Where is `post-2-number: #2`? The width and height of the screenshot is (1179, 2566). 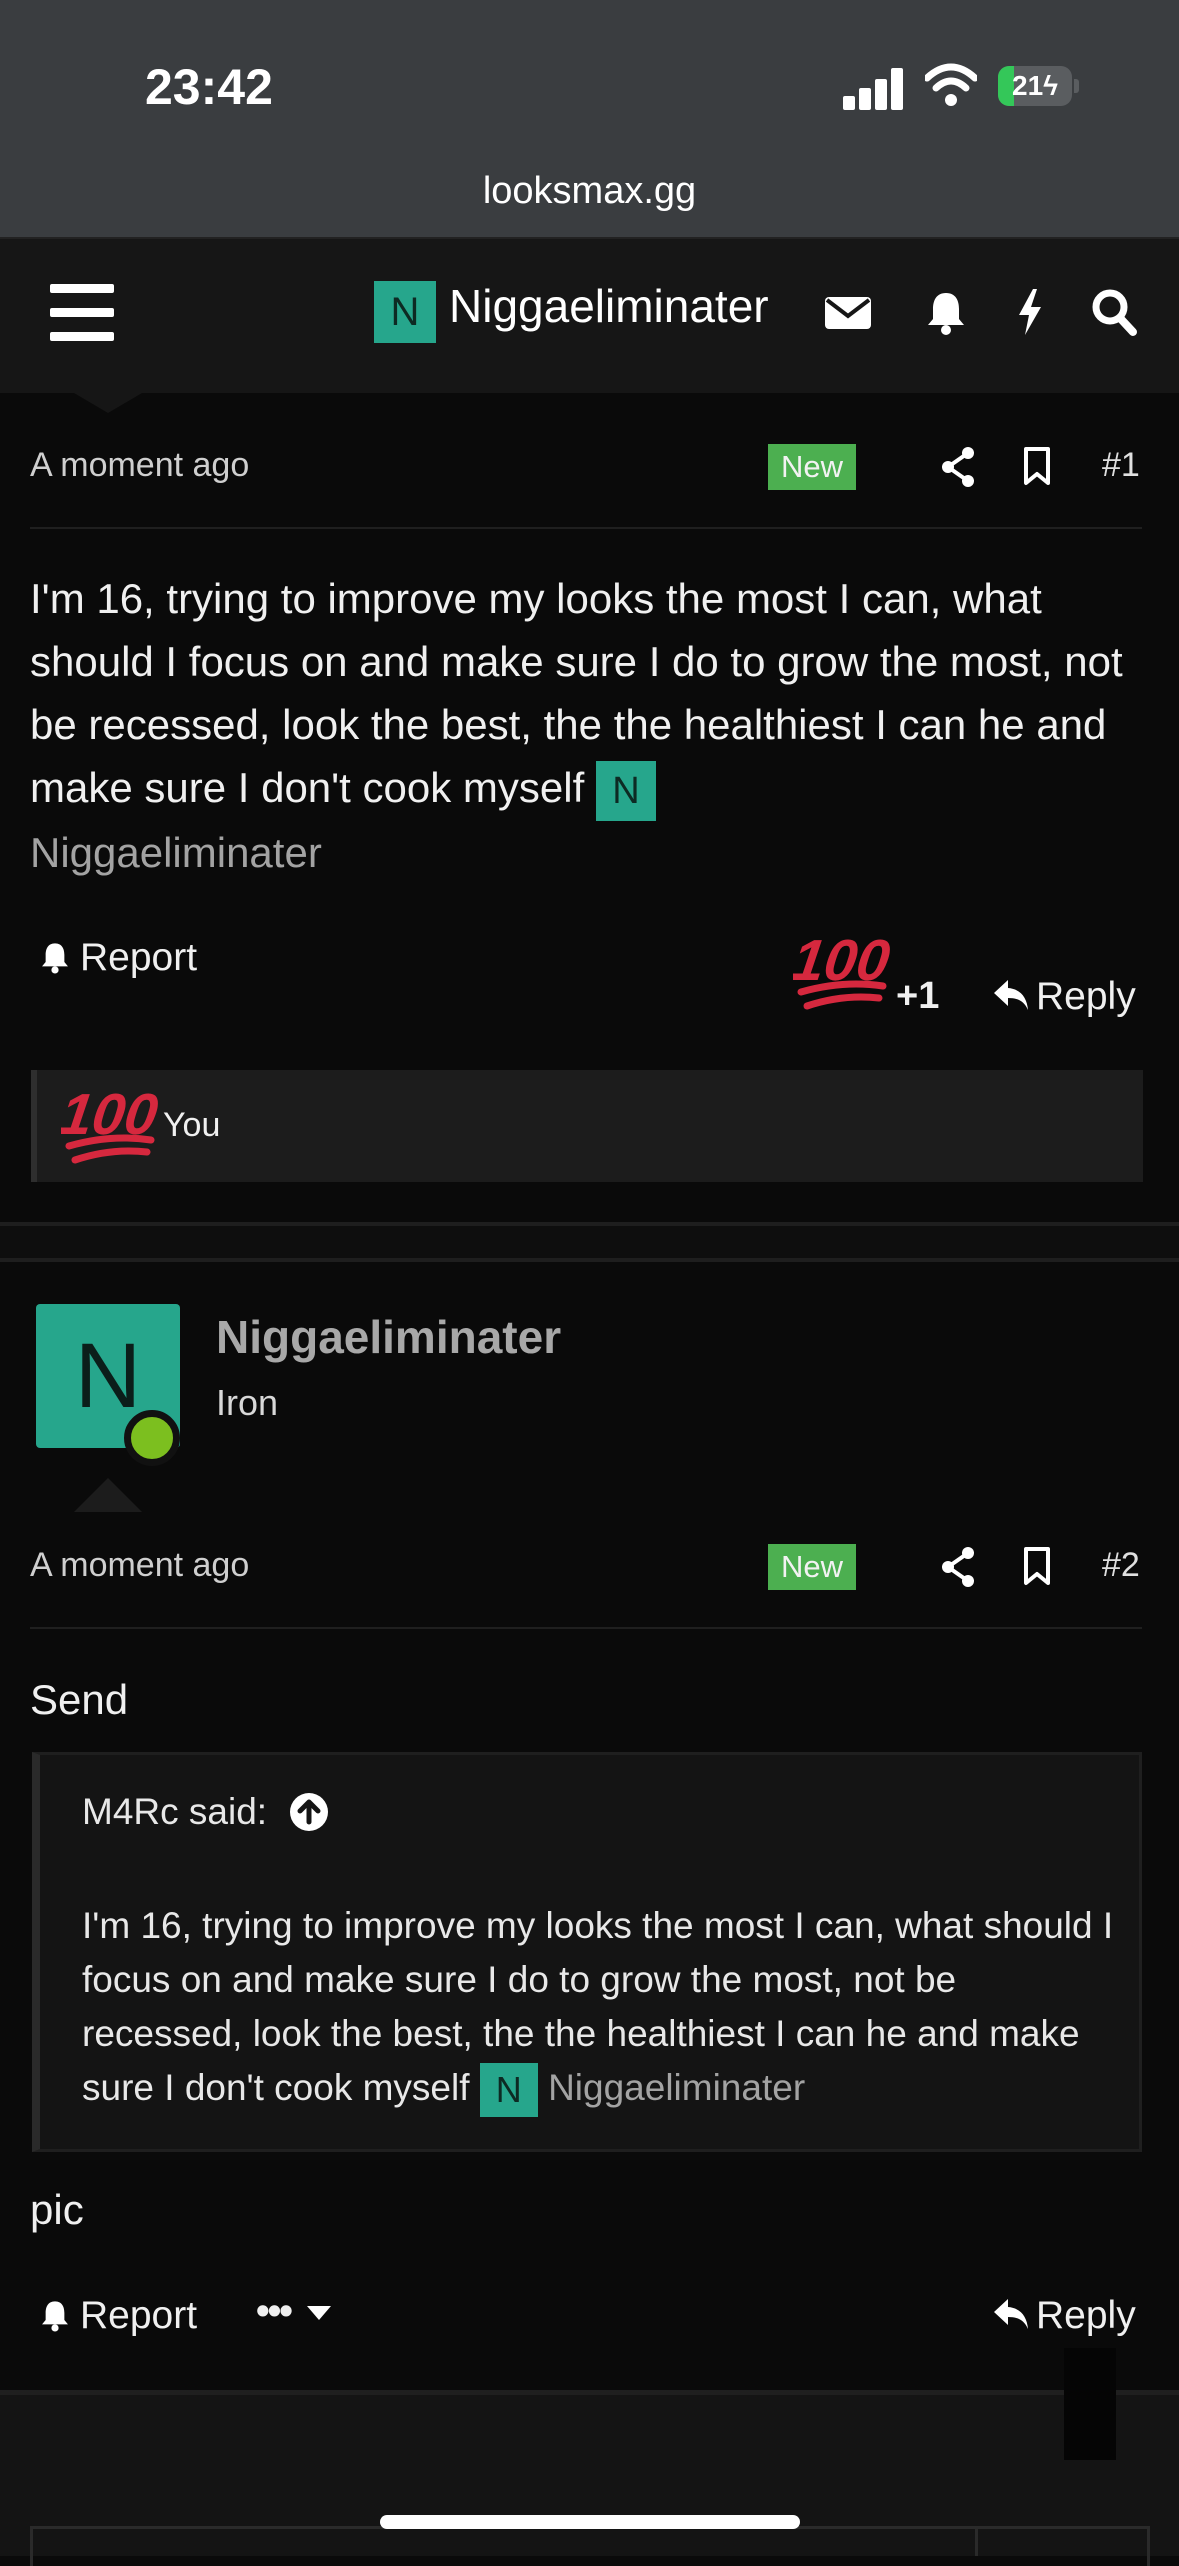
post-2-number: #2 is located at coordinates (1121, 1565).